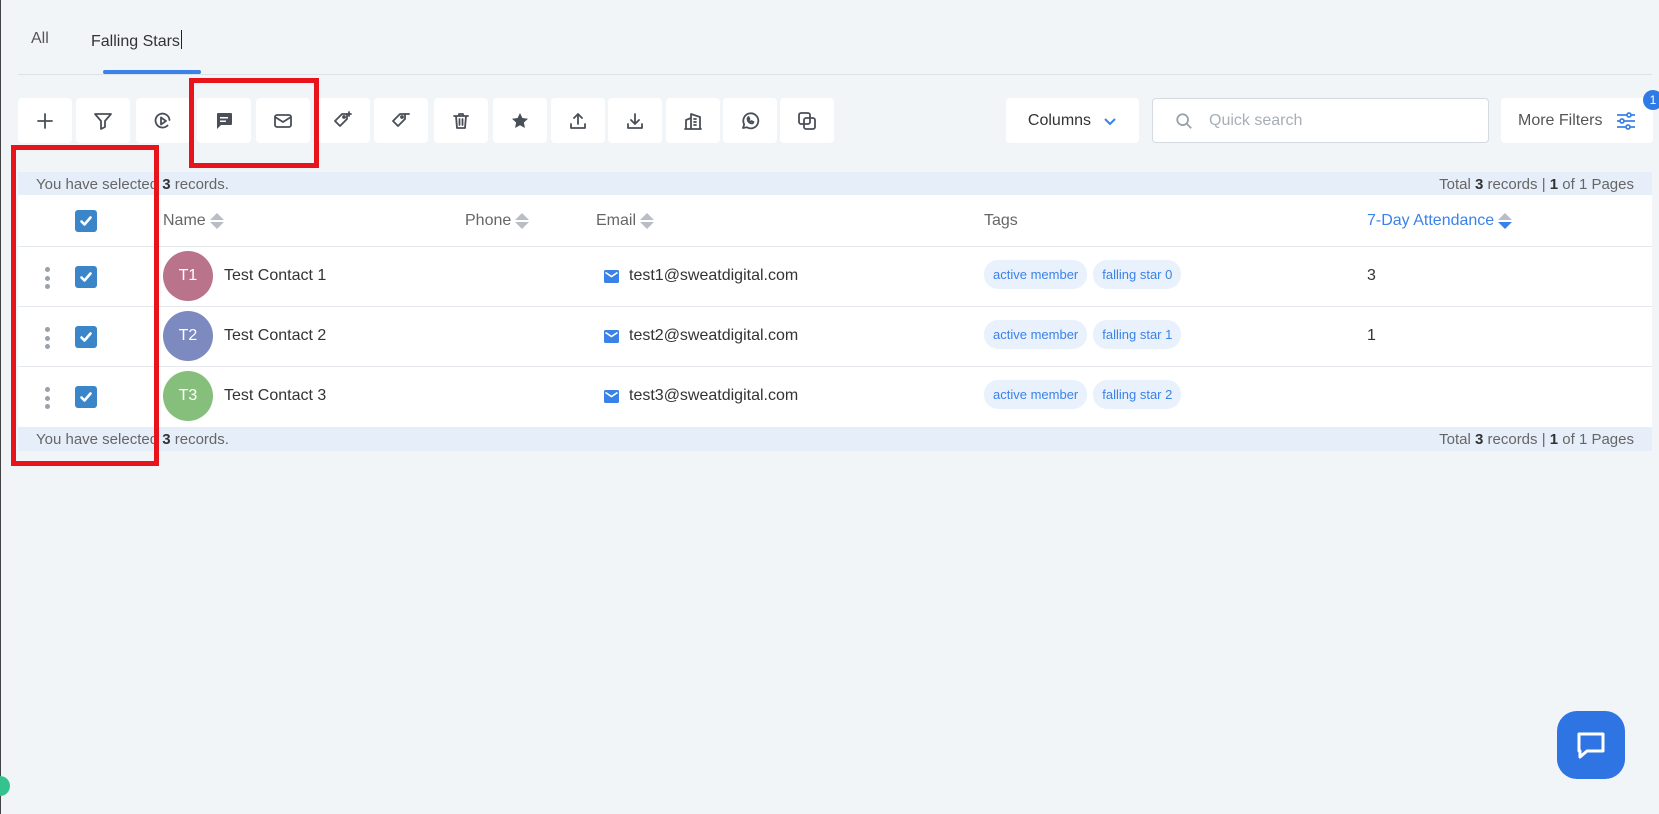 This screenshot has width=1659, height=814. What do you see at coordinates (1137, 334) in the screenshot?
I see `tag-chip: falling star 1` at bounding box center [1137, 334].